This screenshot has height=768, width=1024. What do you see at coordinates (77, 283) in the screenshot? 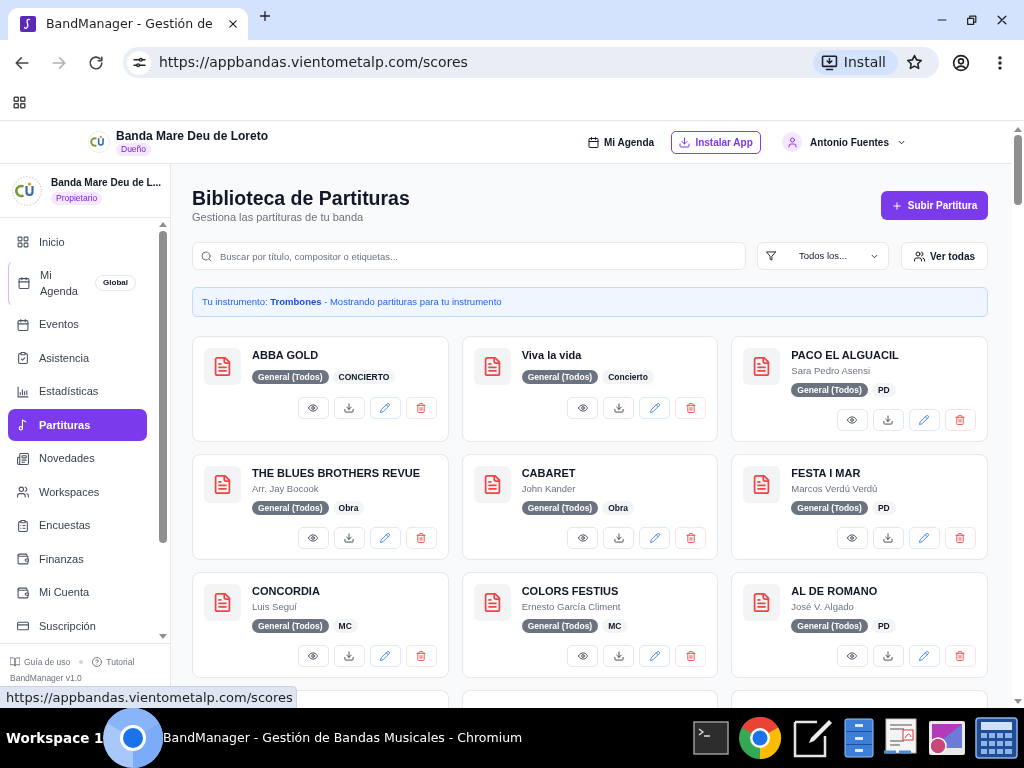
I see `sidebar-item: Mi Agenda Global` at bounding box center [77, 283].